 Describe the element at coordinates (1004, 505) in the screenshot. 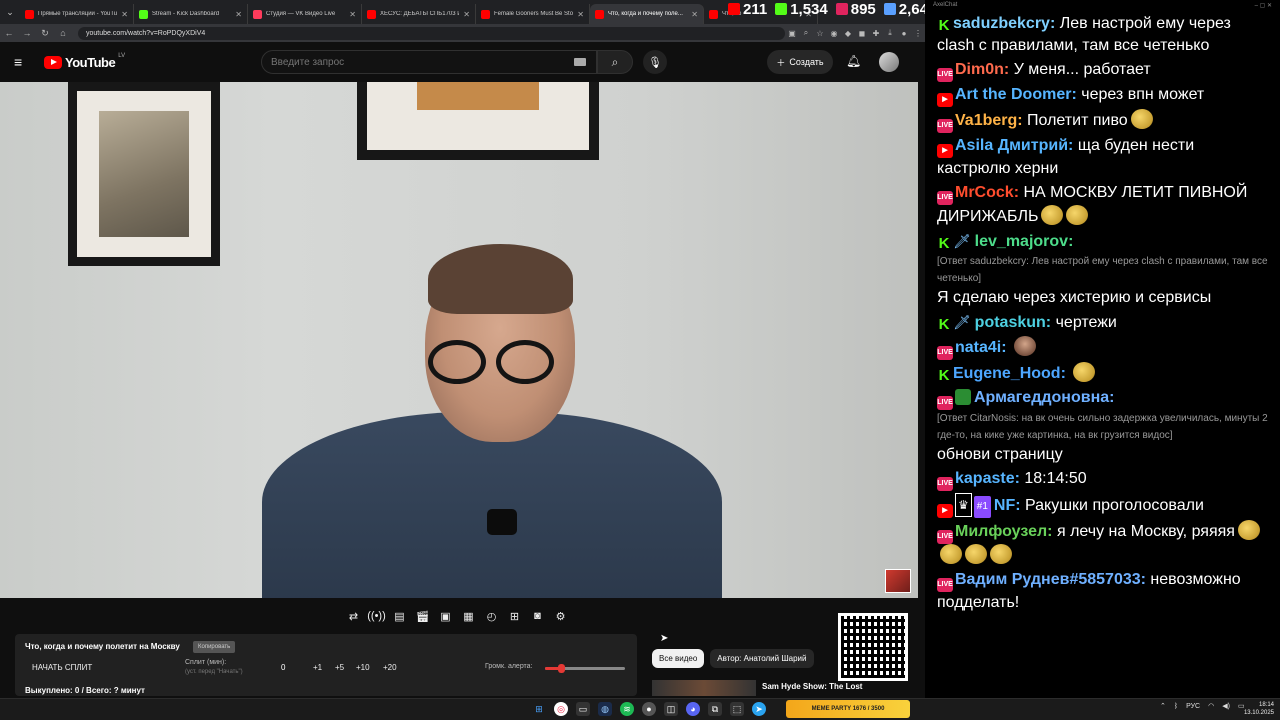

I see `chat-username: NF` at that location.